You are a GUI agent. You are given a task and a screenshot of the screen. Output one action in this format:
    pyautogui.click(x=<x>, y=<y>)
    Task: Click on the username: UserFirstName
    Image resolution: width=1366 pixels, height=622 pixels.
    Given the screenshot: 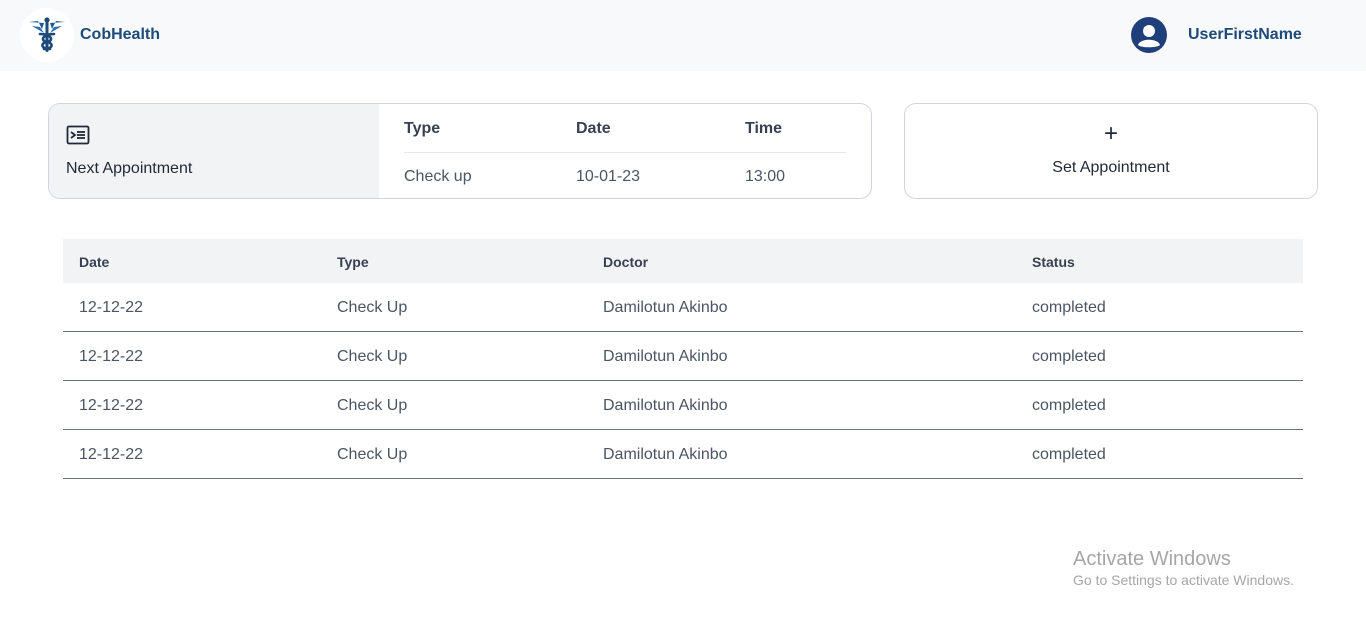 What is the action you would take?
    pyautogui.click(x=1245, y=35)
    